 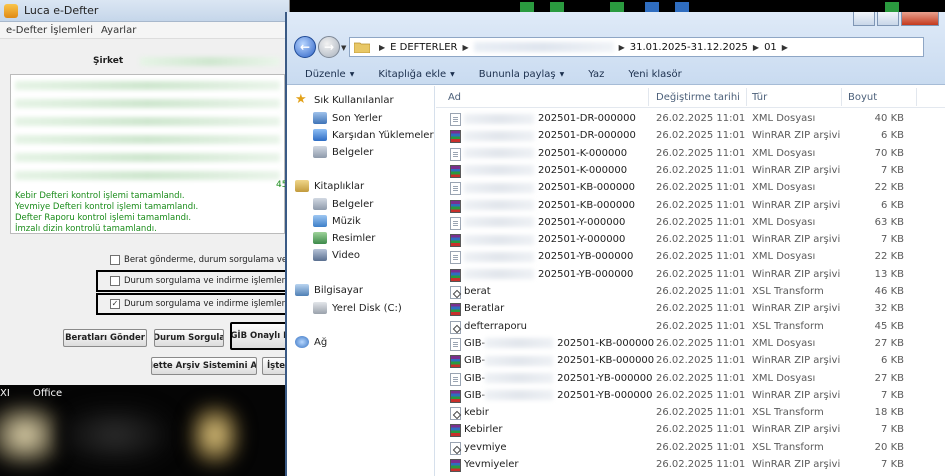 I want to click on column-header-size: Boyut, so click(x=862, y=97).